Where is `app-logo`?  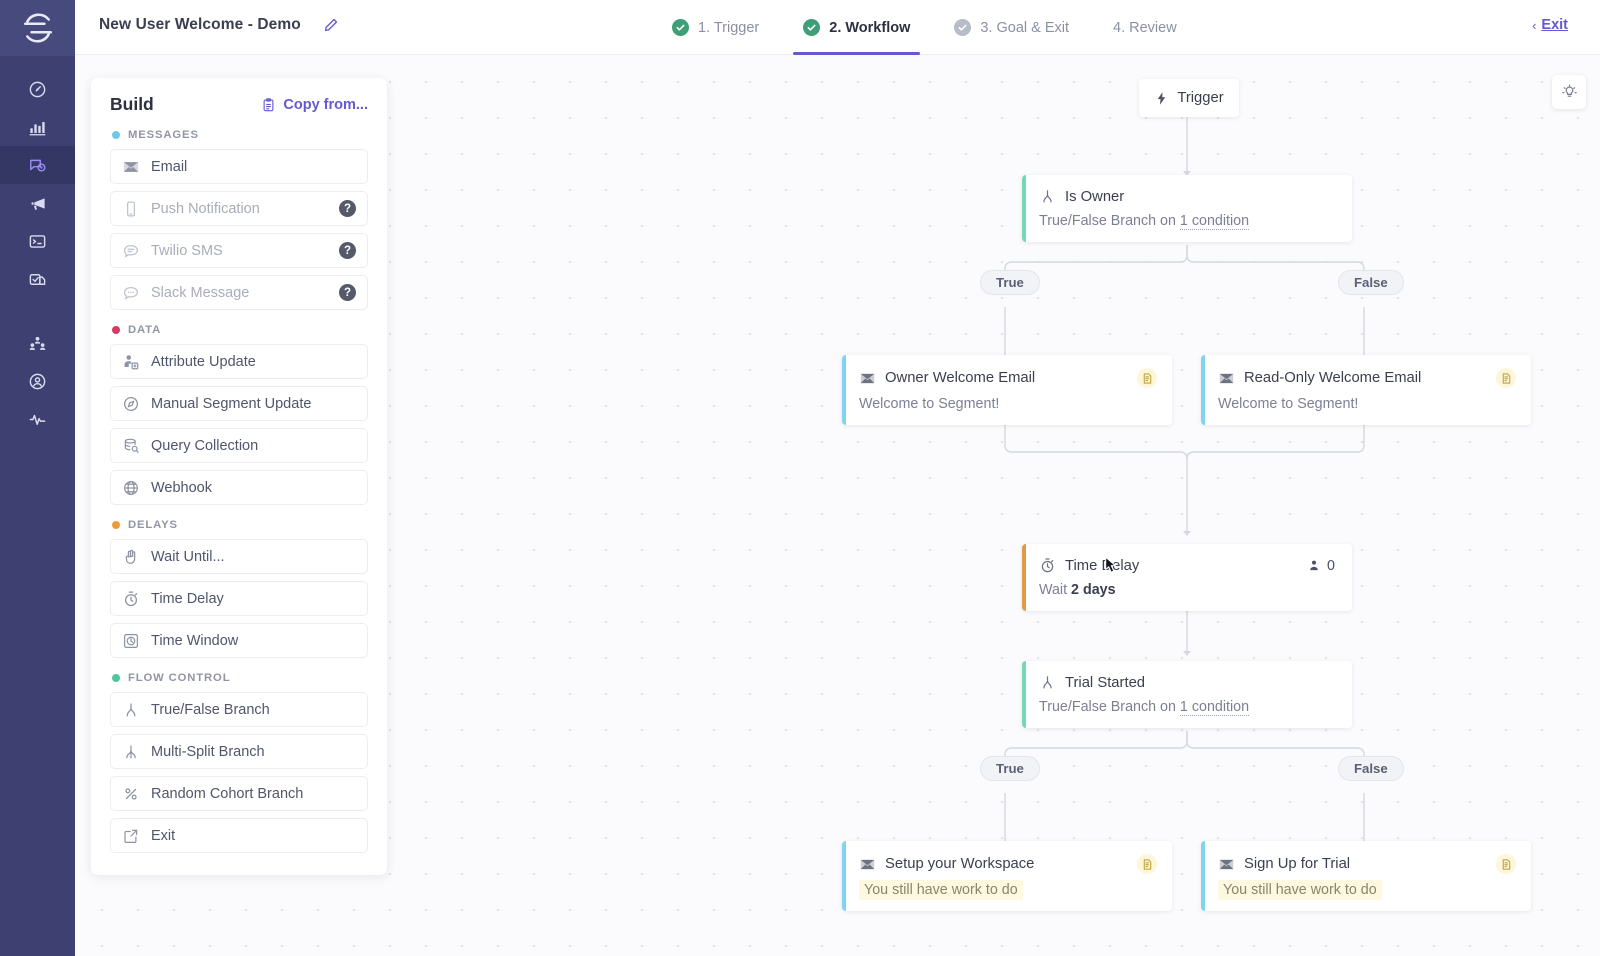
app-logo is located at coordinates (37, 28).